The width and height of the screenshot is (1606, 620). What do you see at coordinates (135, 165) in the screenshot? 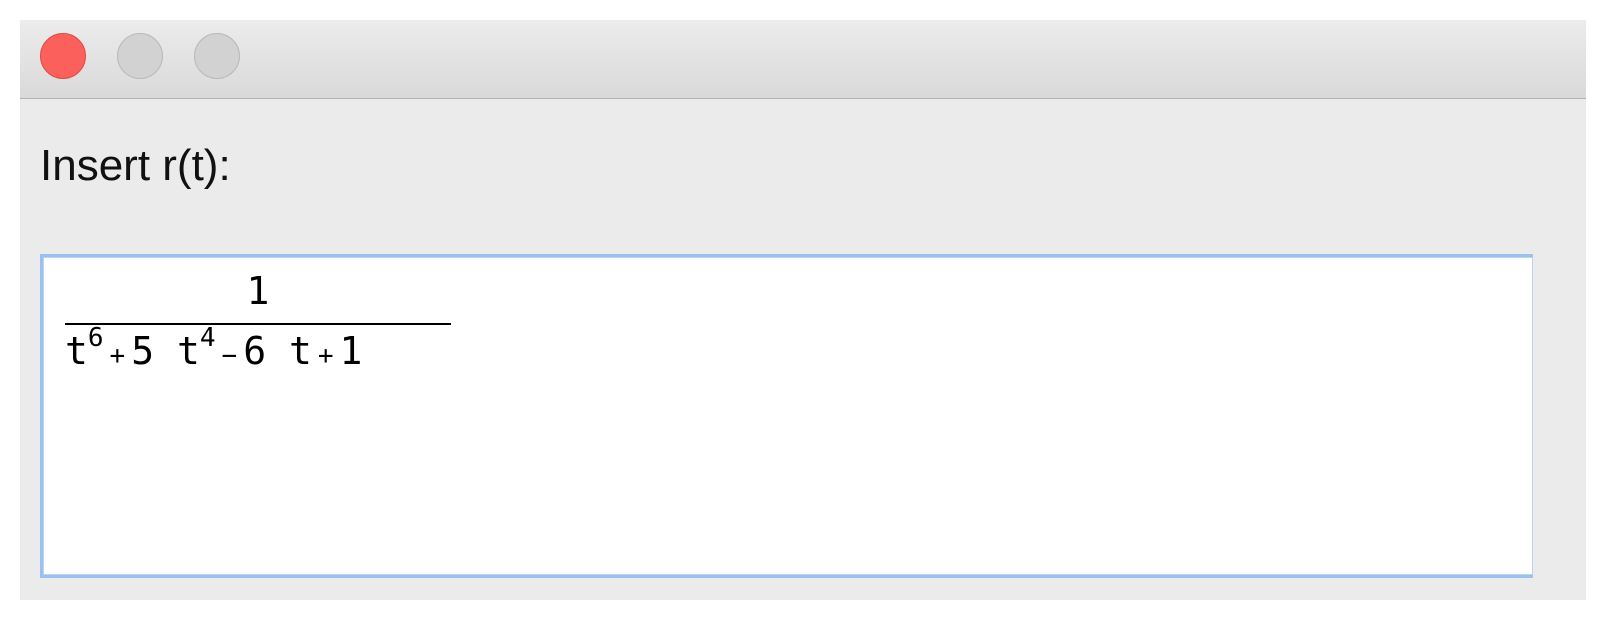
I see `prompt-label: Insert r(t):` at bounding box center [135, 165].